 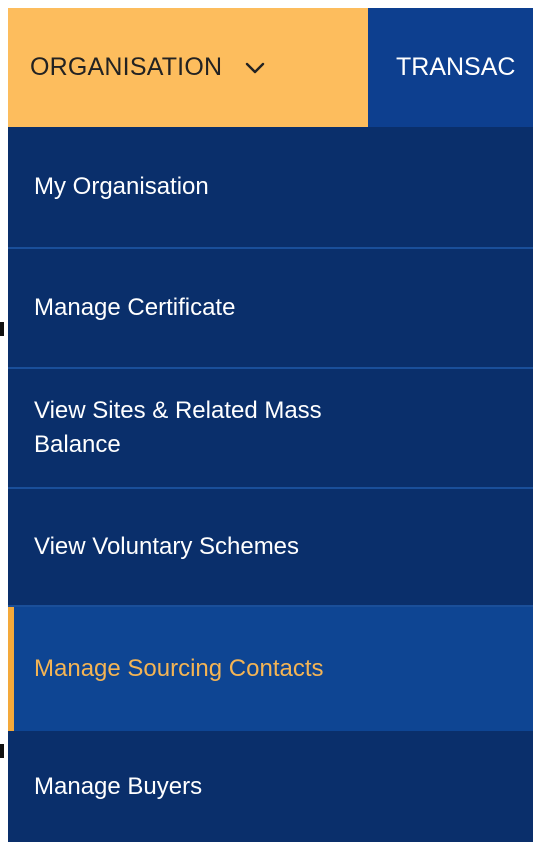 What do you see at coordinates (135, 307) in the screenshot?
I see `menu-item-label: Manage Certificate` at bounding box center [135, 307].